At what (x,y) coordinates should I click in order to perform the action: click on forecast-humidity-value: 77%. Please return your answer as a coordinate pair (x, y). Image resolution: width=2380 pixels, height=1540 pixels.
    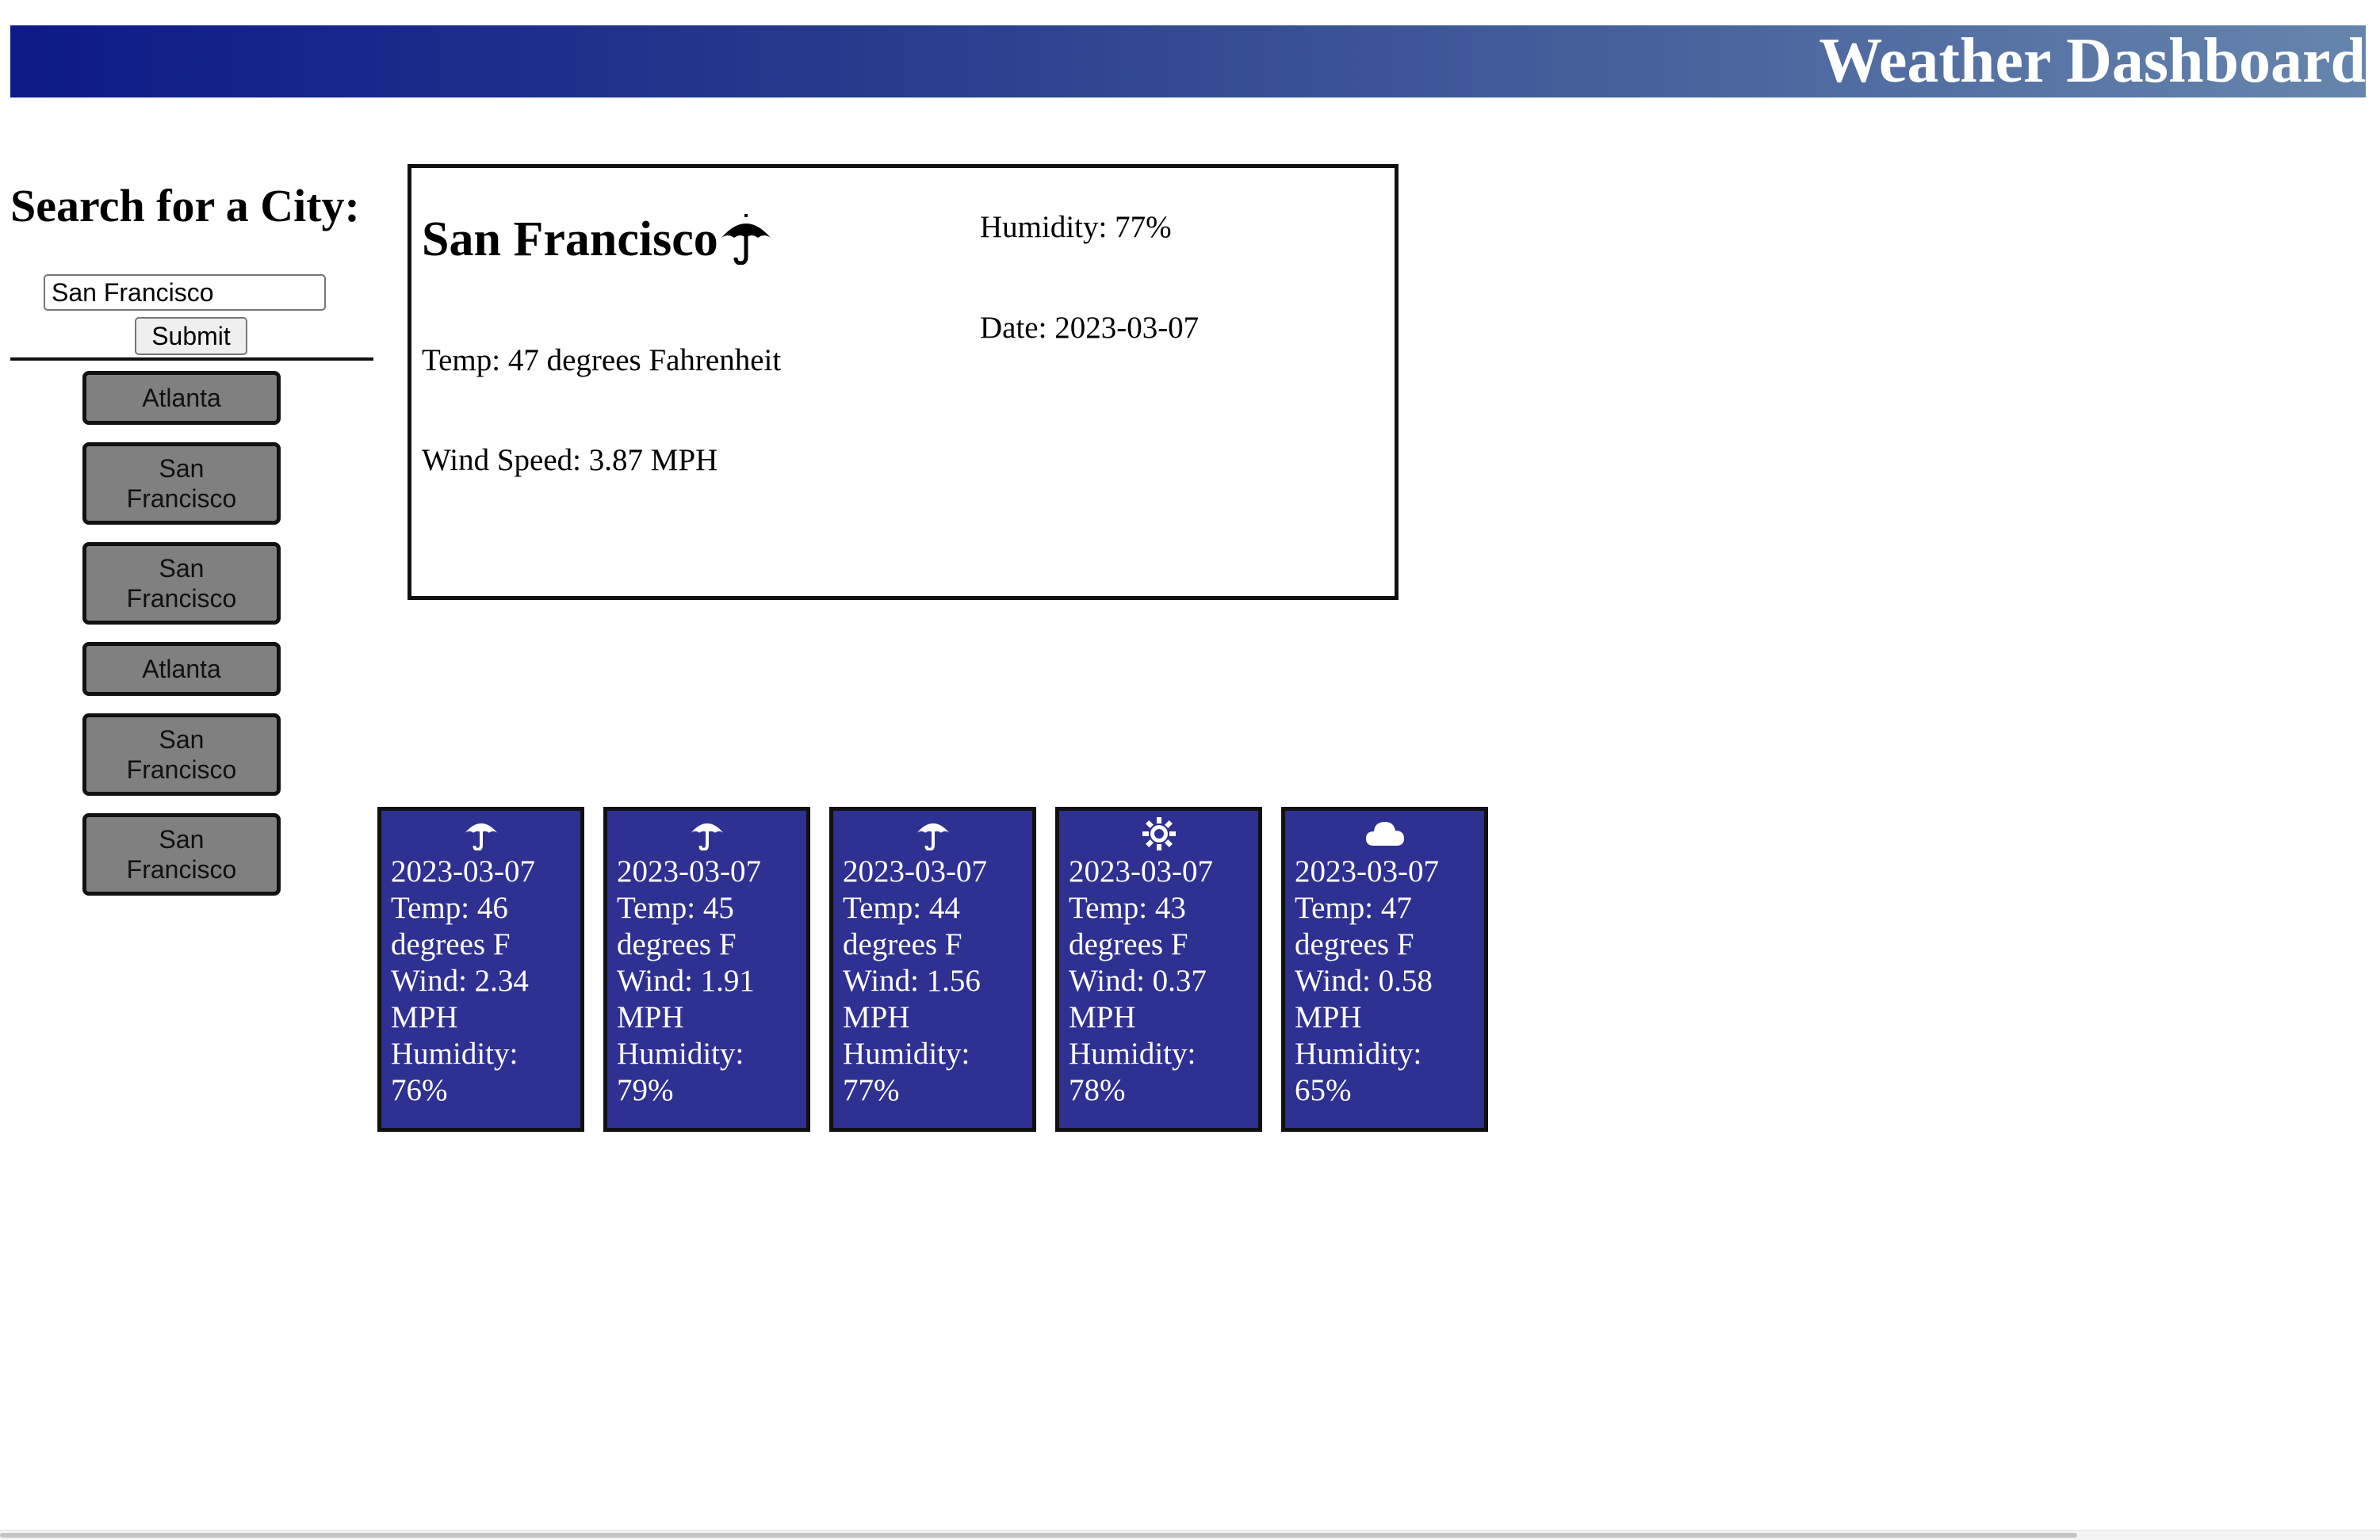
    Looking at the image, I should click on (871, 1090).